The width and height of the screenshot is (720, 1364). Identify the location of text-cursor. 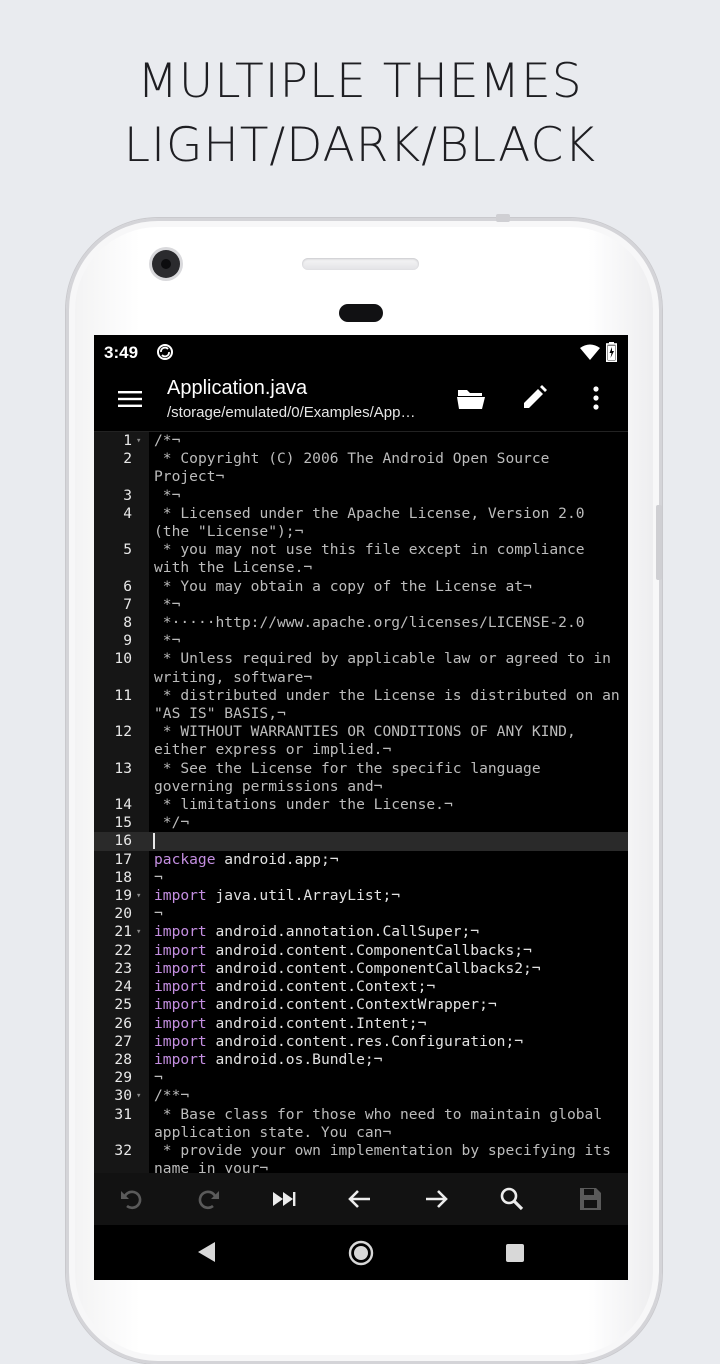
(154, 841).